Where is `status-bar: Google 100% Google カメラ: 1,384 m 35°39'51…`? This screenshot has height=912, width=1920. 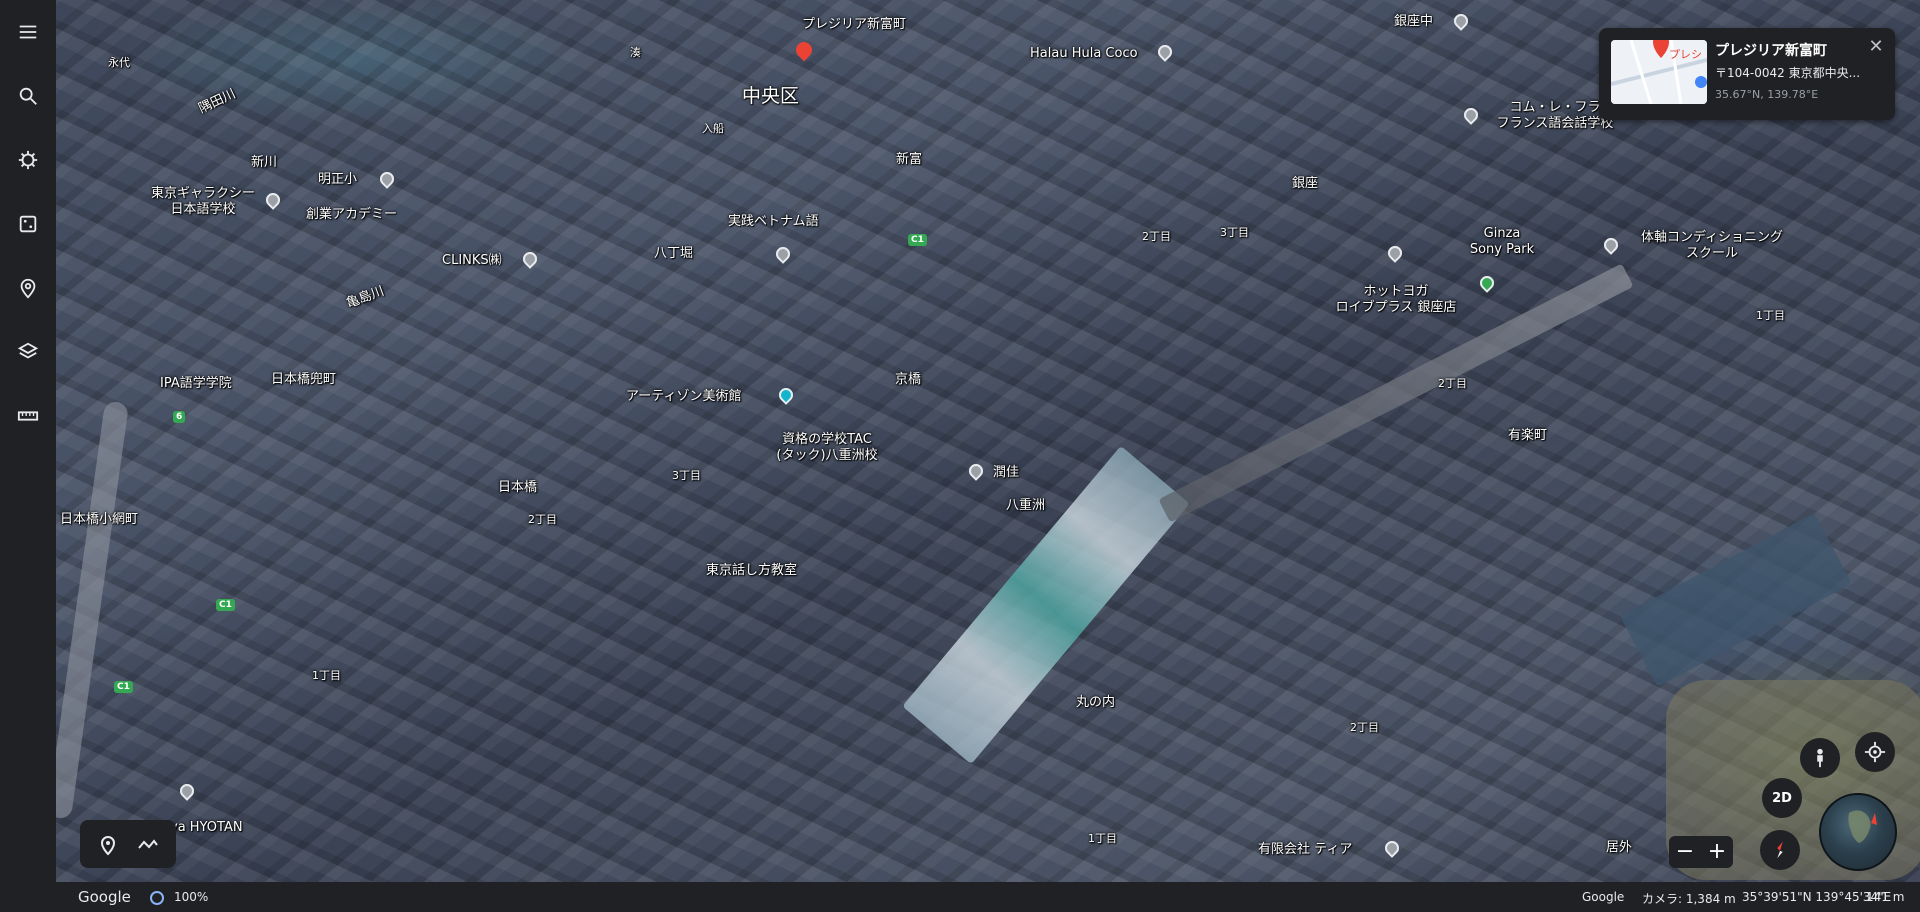
status-bar: Google 100% Google カメラ: 1,384 m 35°39'51… is located at coordinates (988, 897).